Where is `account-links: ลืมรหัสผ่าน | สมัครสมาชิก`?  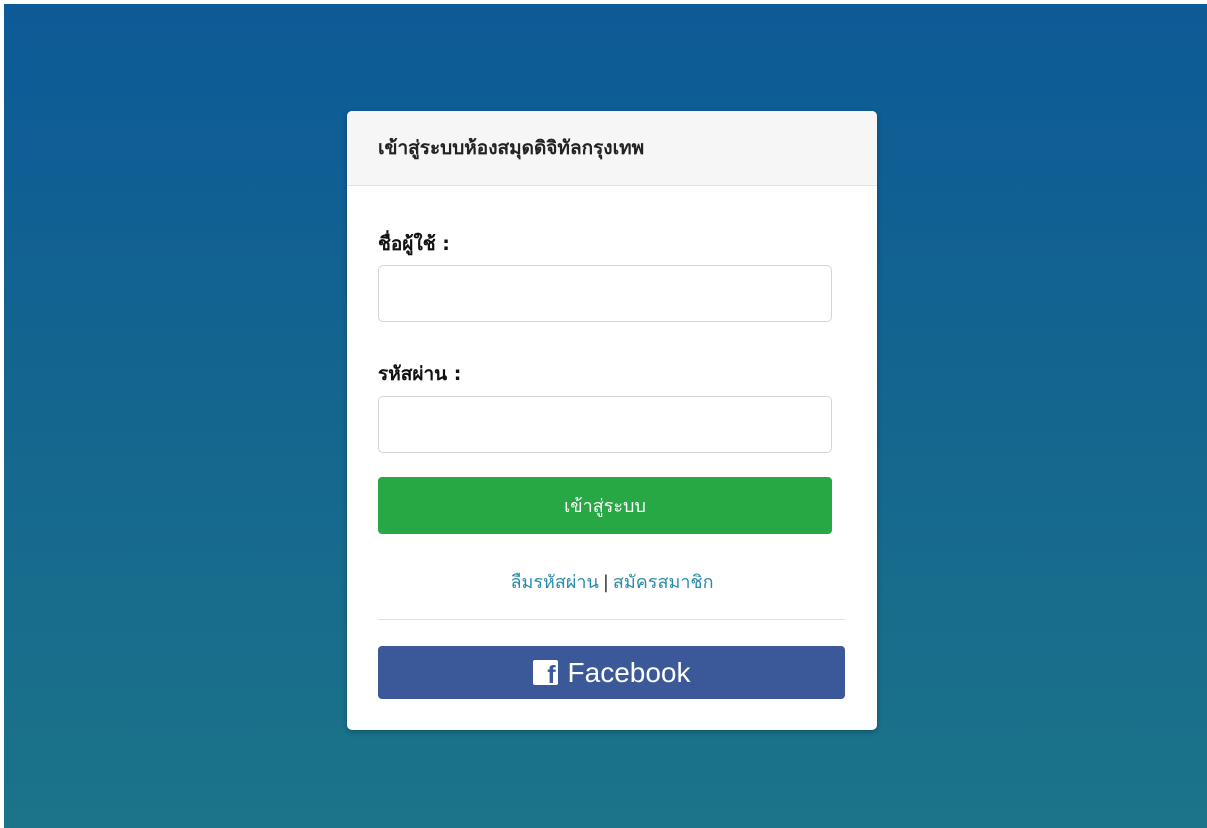
account-links: ลืมรหัสผ่าน | สมัครสมาชิก is located at coordinates (612, 581).